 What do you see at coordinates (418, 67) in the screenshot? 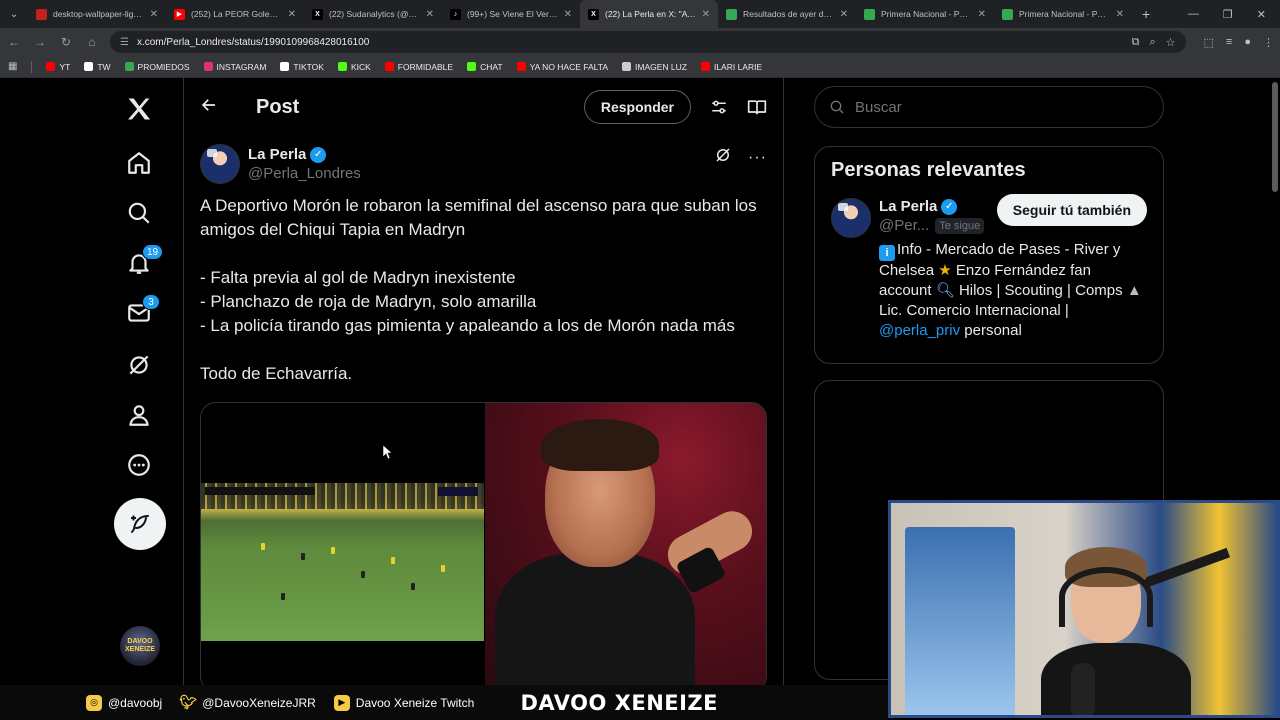
I see `bookmark-item: FORMIDABLE` at bounding box center [418, 67].